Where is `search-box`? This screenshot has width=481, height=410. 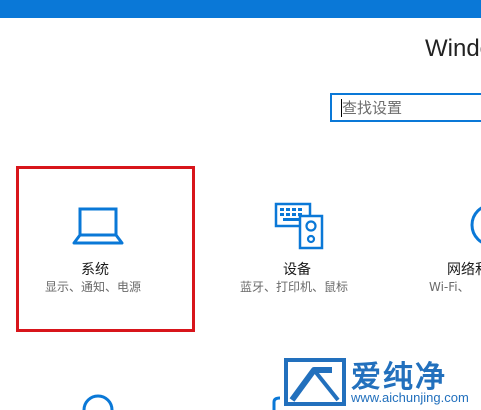
search-box is located at coordinates (405, 107).